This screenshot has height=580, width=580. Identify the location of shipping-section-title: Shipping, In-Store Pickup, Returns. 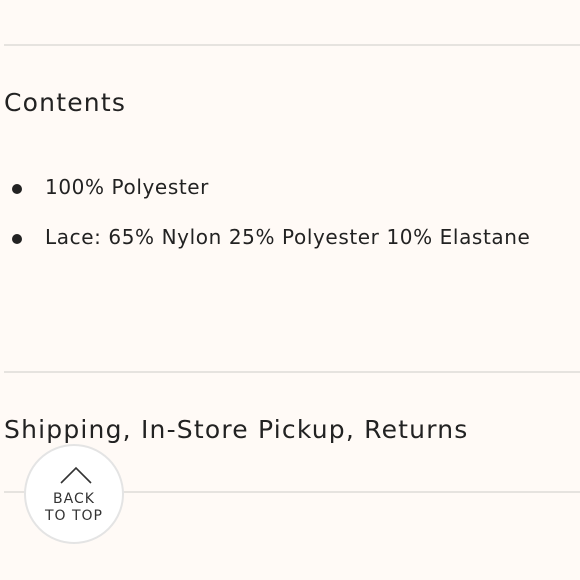
(236, 429).